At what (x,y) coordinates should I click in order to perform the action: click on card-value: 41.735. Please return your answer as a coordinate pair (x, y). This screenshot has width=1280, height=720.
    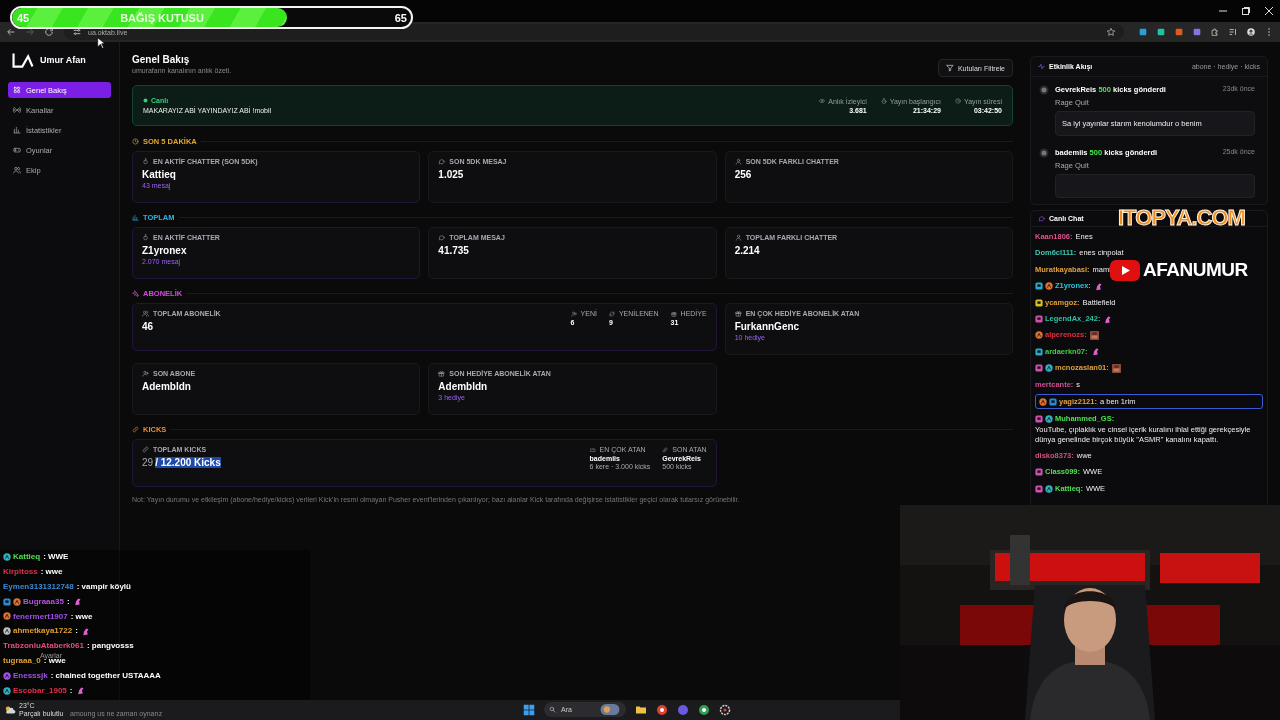
    Looking at the image, I should click on (454, 250).